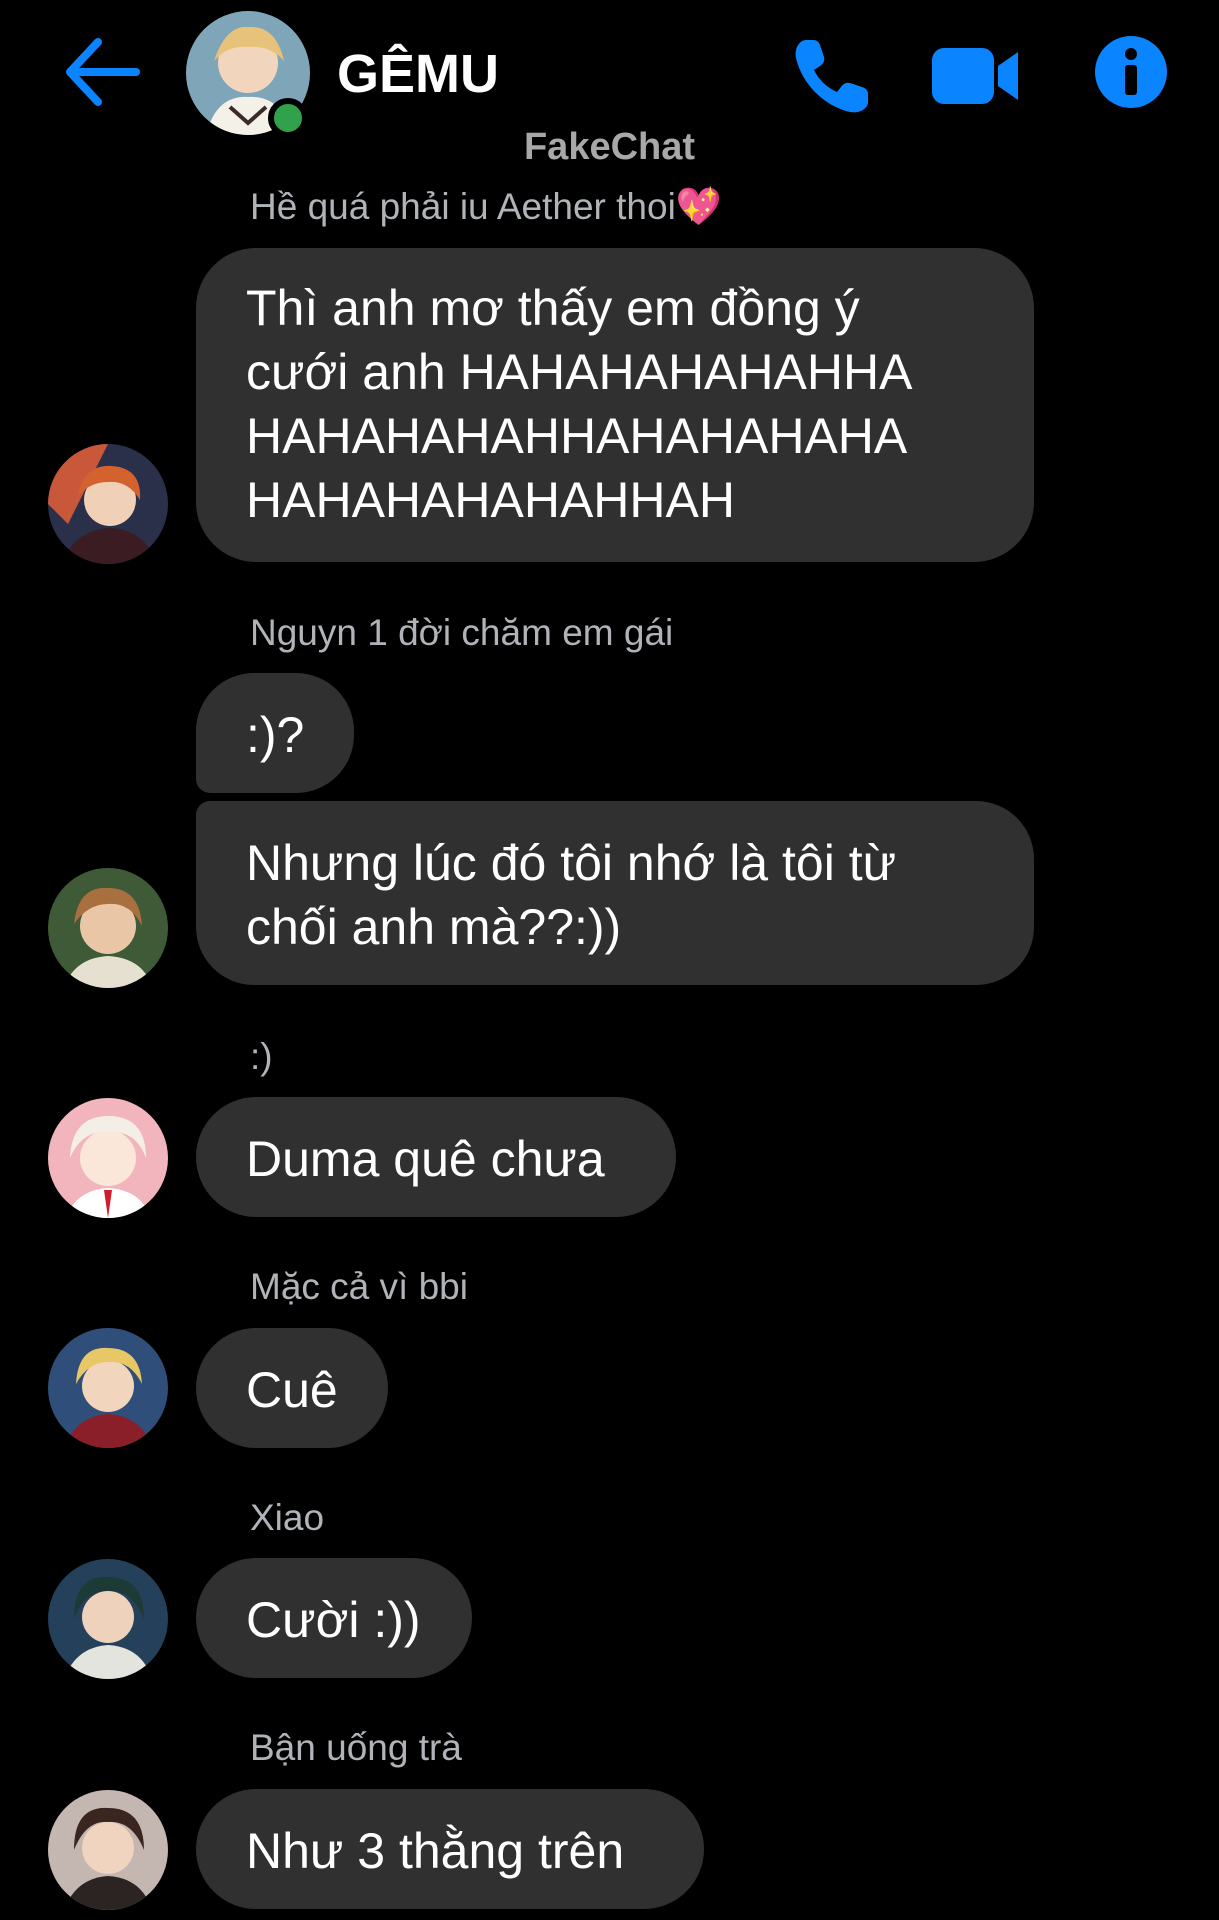 This screenshot has width=1219, height=1920. I want to click on phone-icon, so click(831, 76).